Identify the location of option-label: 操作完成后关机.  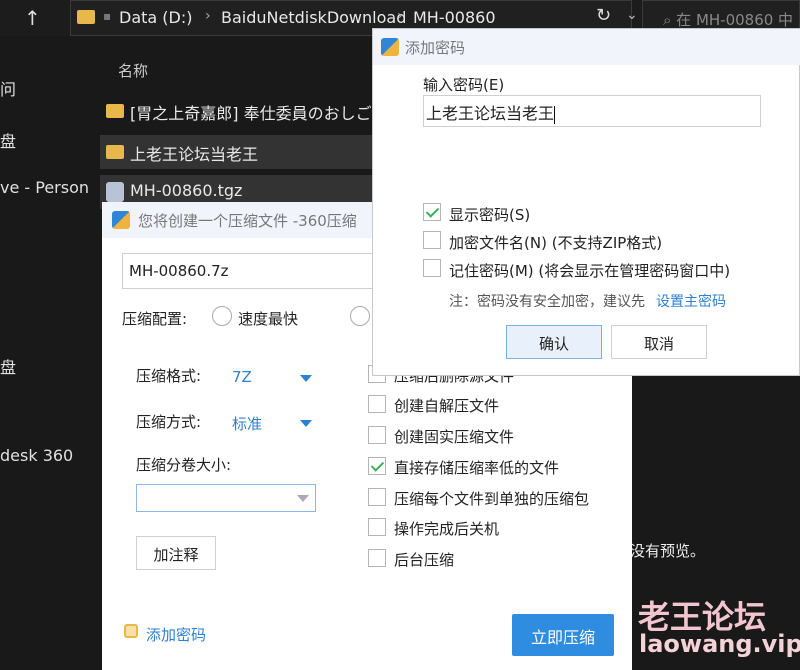
(447, 529).